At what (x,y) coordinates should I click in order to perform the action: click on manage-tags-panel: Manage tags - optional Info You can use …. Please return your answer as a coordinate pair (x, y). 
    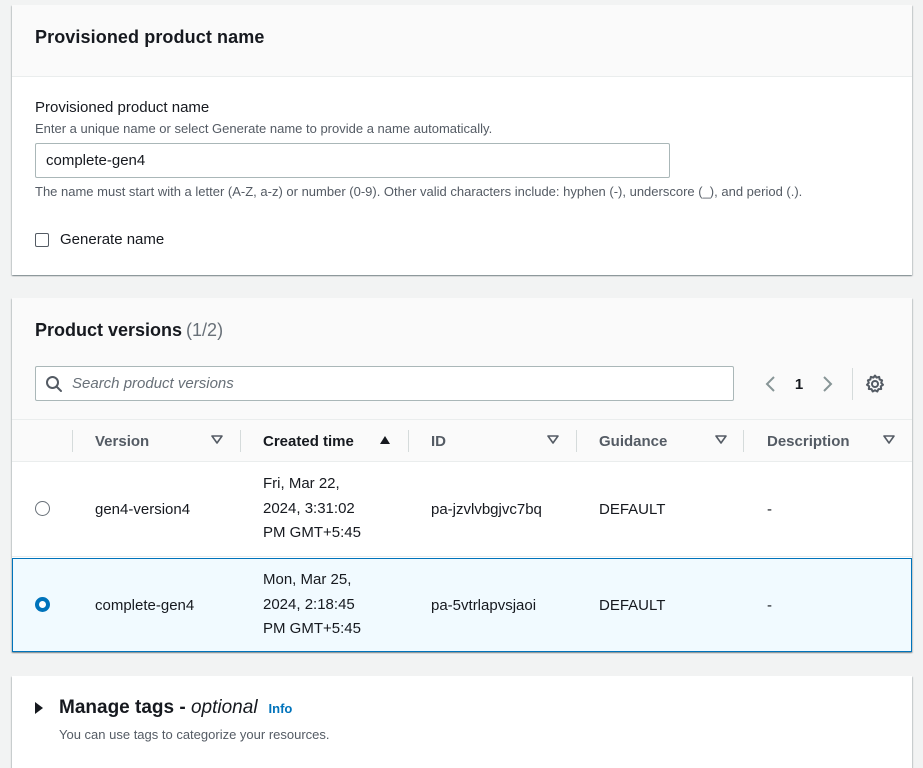
    Looking at the image, I should click on (462, 722).